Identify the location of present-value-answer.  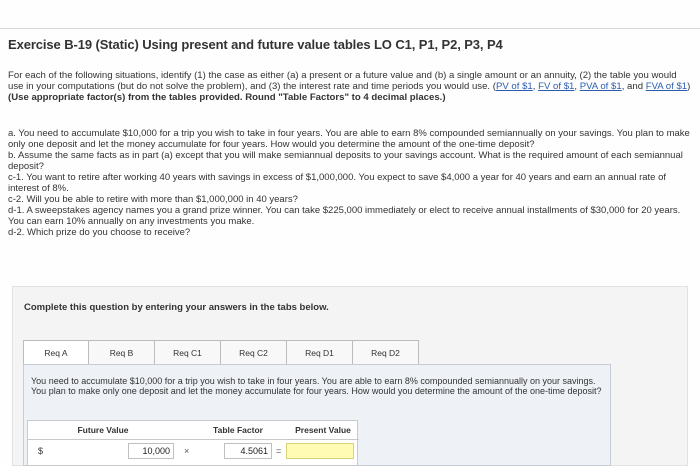
(320, 451).